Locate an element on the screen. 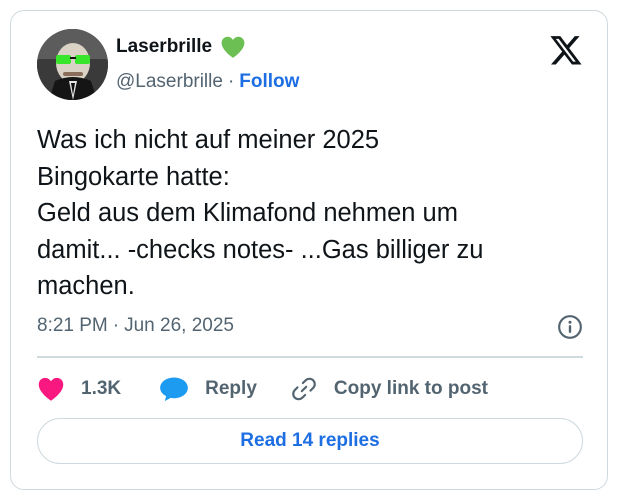 The image size is (620, 502). copy-link-label: Copy link to post is located at coordinates (410, 388).